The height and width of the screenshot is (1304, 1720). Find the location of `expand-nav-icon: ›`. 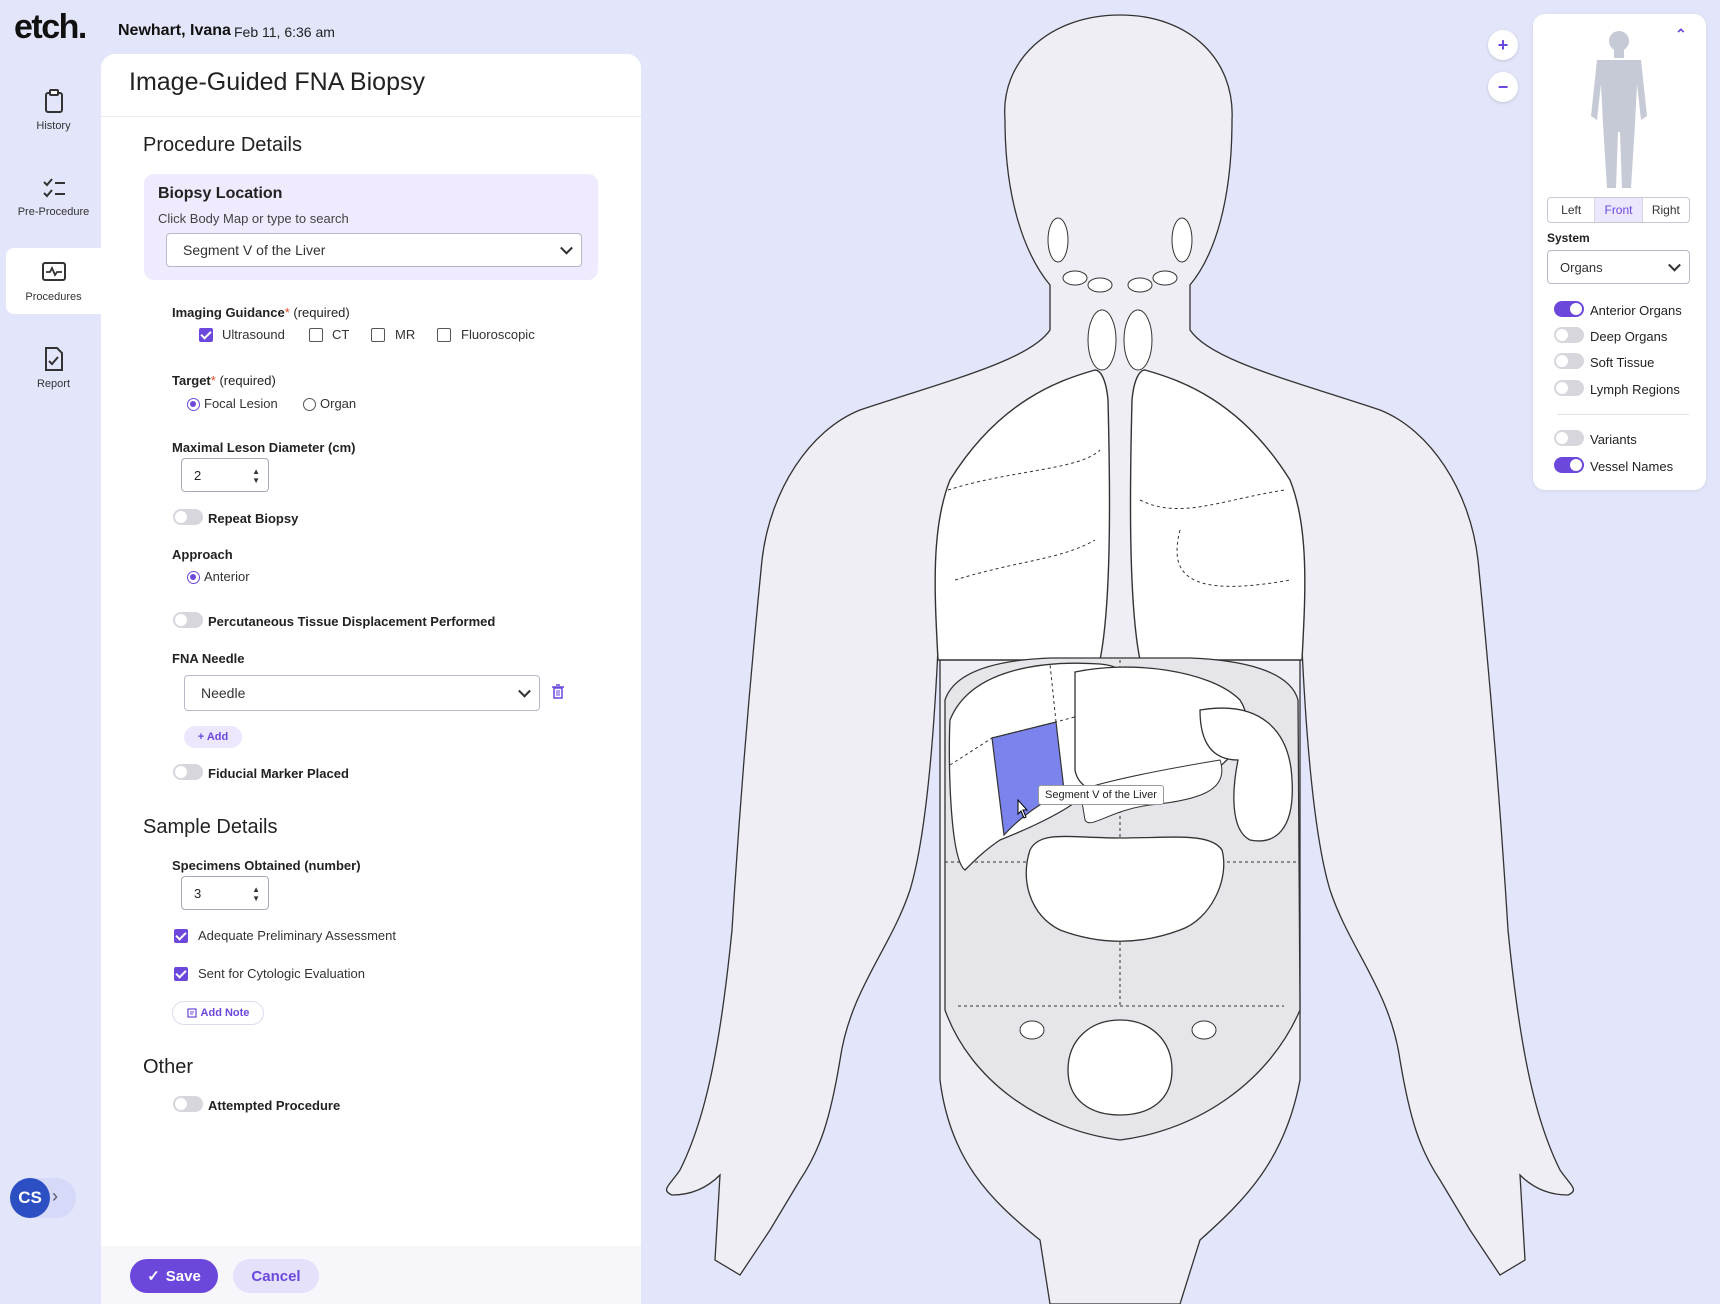

expand-nav-icon: › is located at coordinates (55, 1196).